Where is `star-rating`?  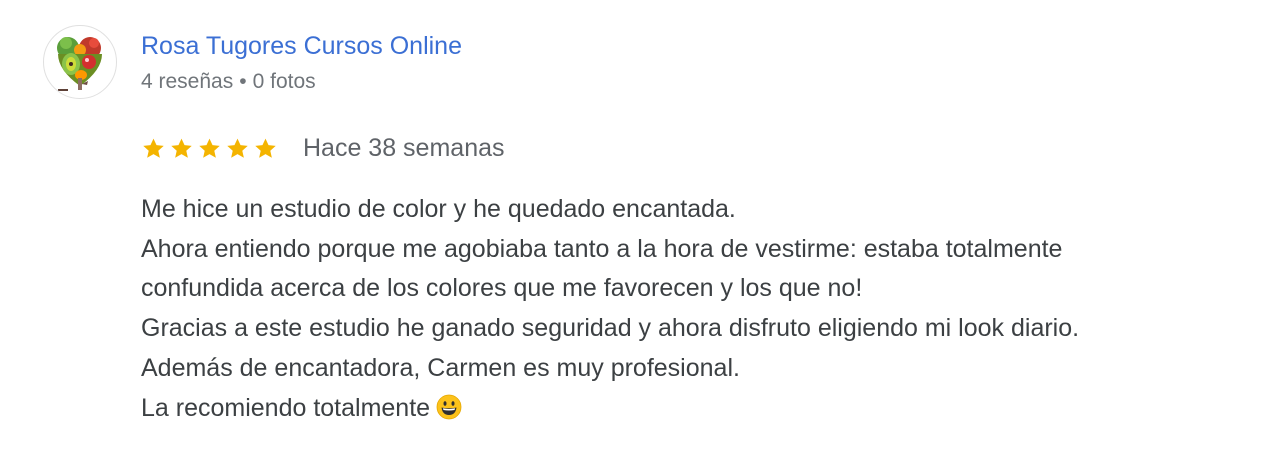
star-rating is located at coordinates (211, 148).